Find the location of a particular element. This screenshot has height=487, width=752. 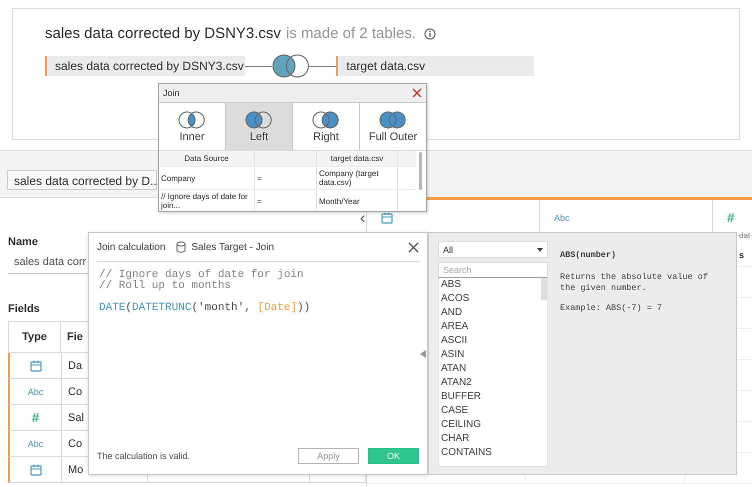

function-signature: ABS(number) is located at coordinates (589, 255).